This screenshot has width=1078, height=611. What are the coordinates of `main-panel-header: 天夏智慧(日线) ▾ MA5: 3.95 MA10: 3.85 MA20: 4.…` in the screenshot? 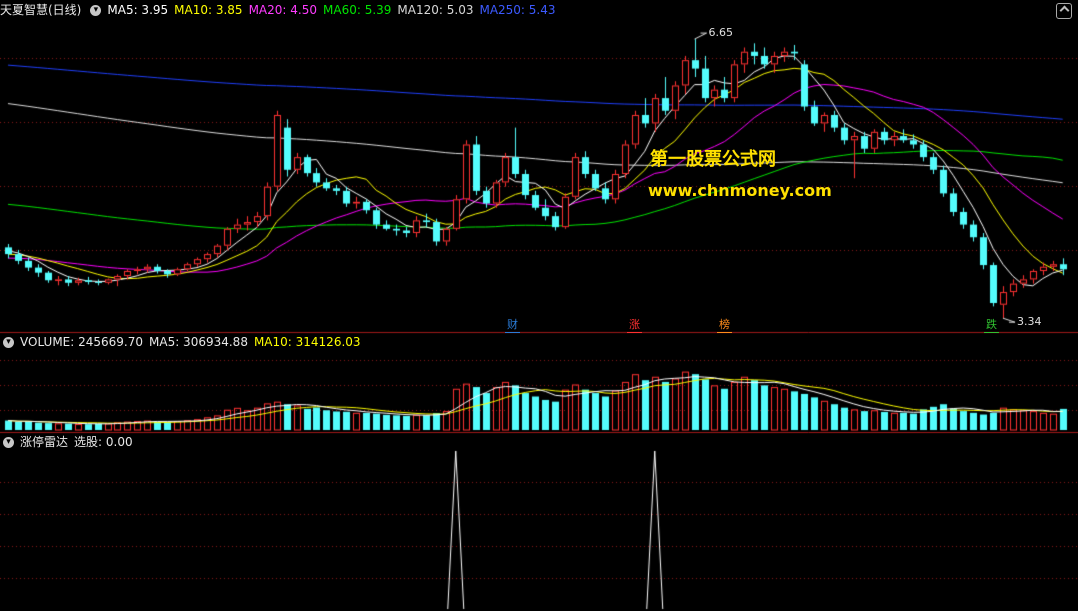 It's located at (281, 10).